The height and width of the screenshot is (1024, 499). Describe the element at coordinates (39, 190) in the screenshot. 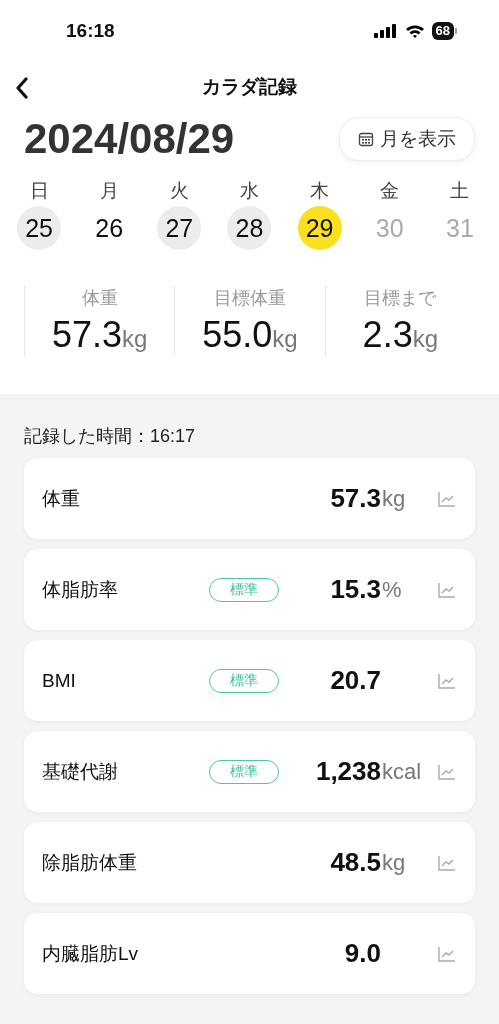

I see `weekday-label: 日` at that location.